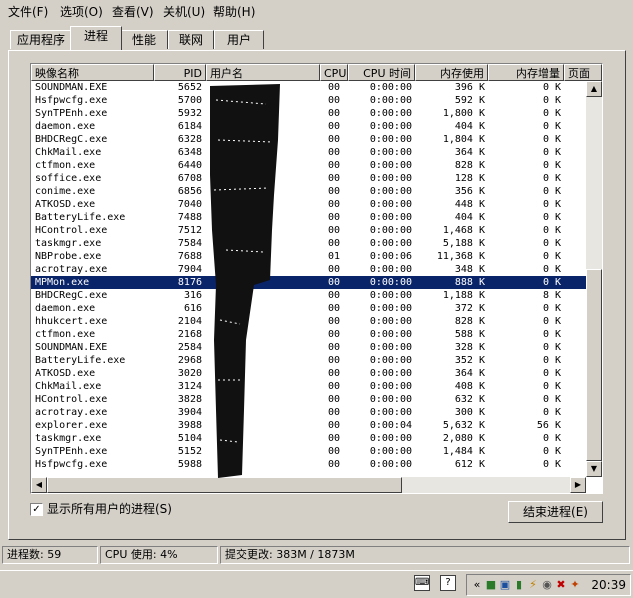  Describe the element at coordinates (583, 72) in the screenshot. I see `col-page-faults: 页面` at that location.